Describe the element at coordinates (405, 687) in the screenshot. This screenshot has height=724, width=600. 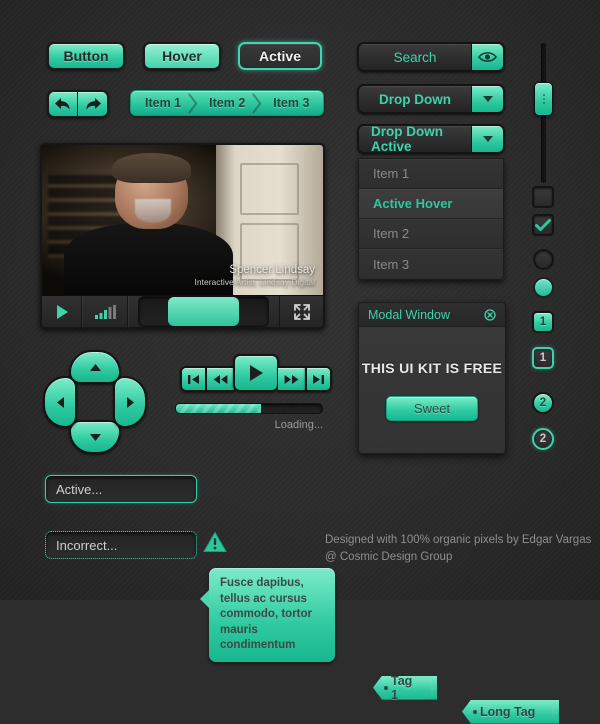
I see `tag-1: Tag 1` at that location.